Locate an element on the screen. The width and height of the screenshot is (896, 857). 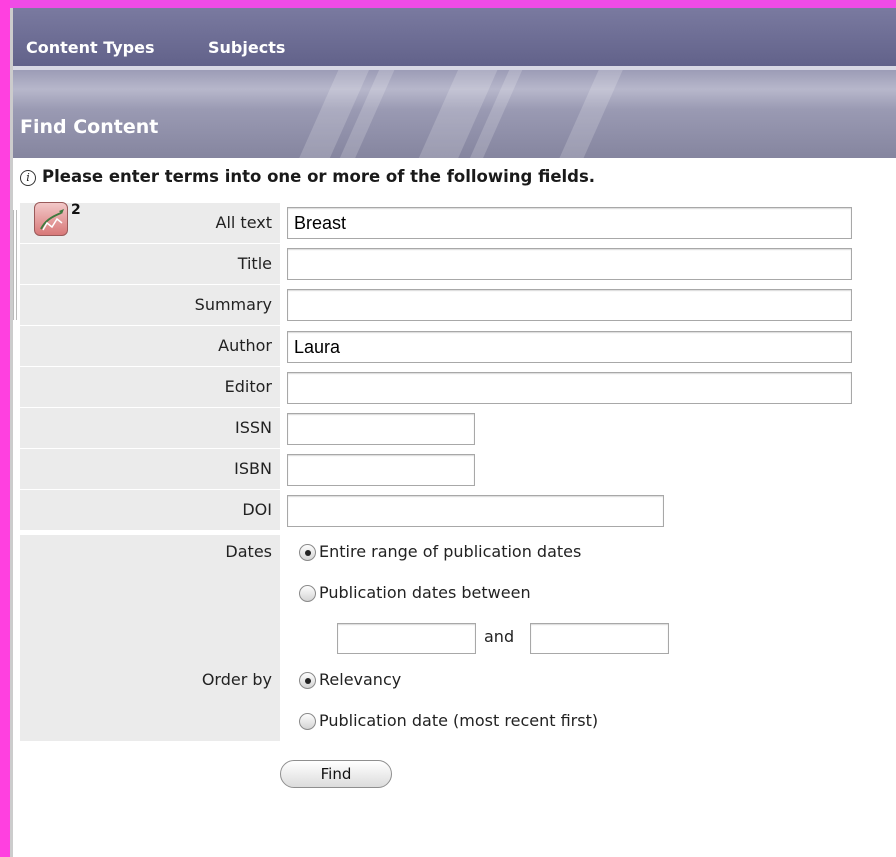
window-frame-left is located at coordinates (5, 428).